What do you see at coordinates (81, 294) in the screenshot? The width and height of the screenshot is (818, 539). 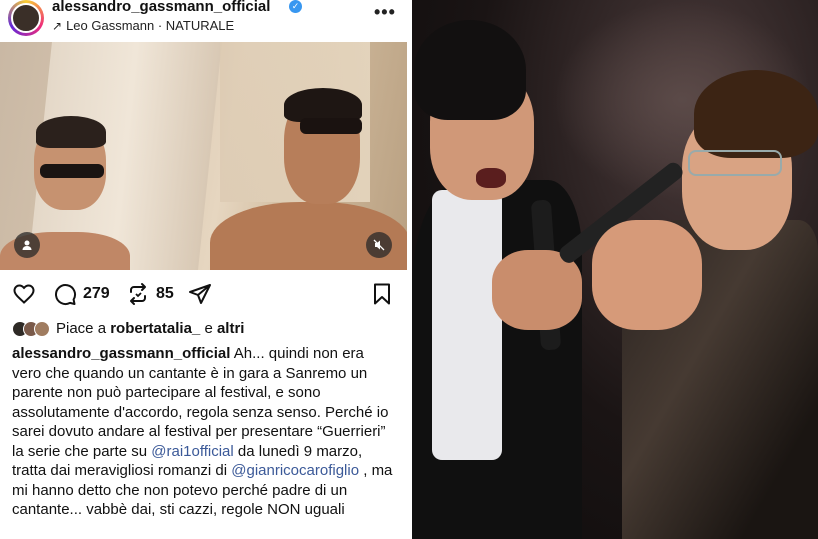 I see `comment-button: 279` at bounding box center [81, 294].